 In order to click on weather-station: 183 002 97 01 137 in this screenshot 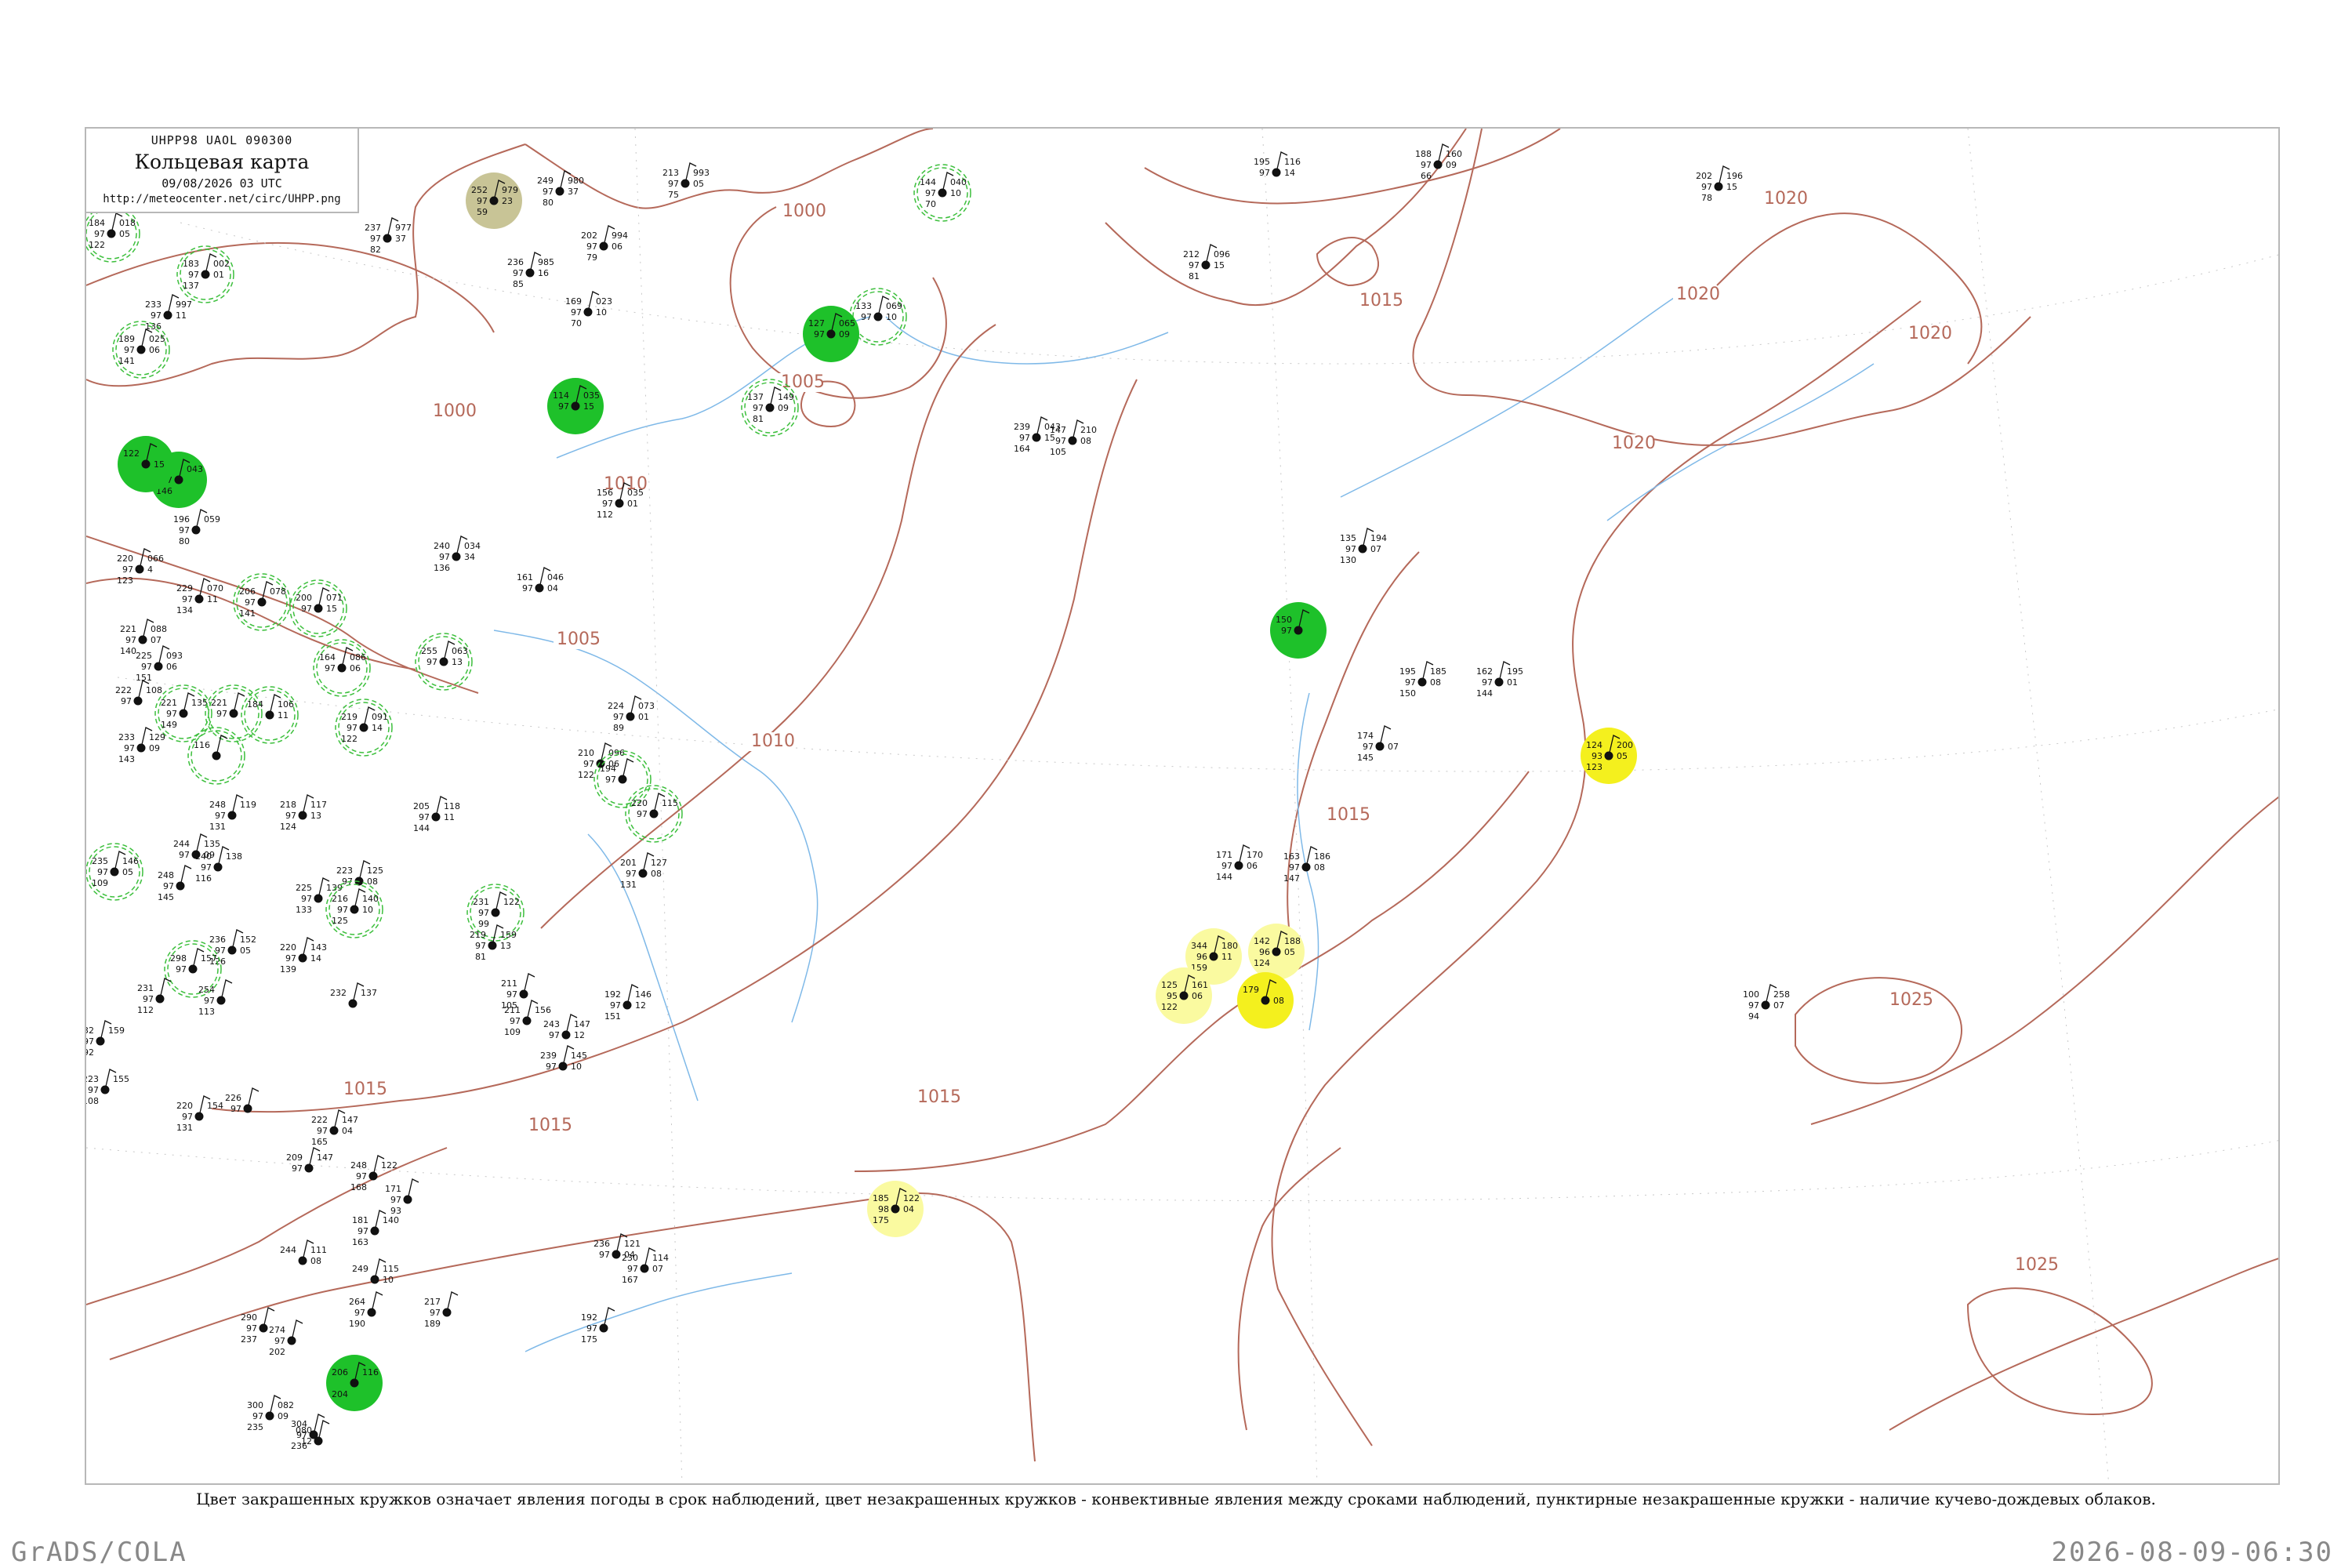, I will do `click(205, 274)`.